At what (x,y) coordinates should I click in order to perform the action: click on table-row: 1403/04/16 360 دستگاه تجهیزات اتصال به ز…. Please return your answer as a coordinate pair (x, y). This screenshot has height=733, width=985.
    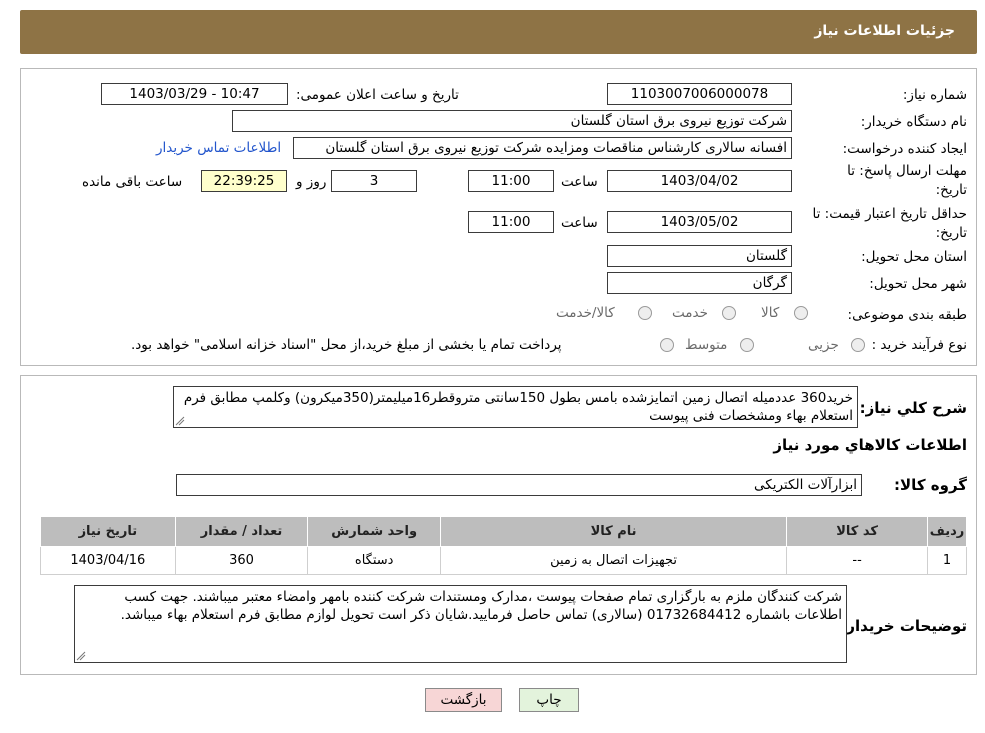
    Looking at the image, I should click on (503, 560).